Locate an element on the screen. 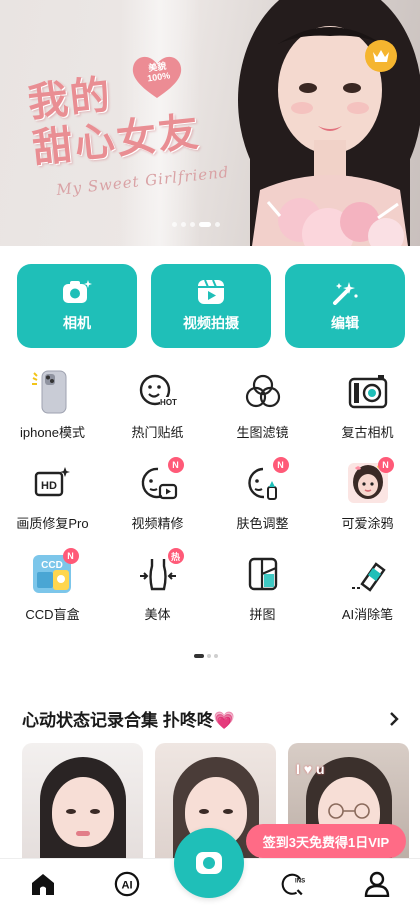 This screenshot has height=908, width=420. camera-button-label: 相机 is located at coordinates (77, 323).